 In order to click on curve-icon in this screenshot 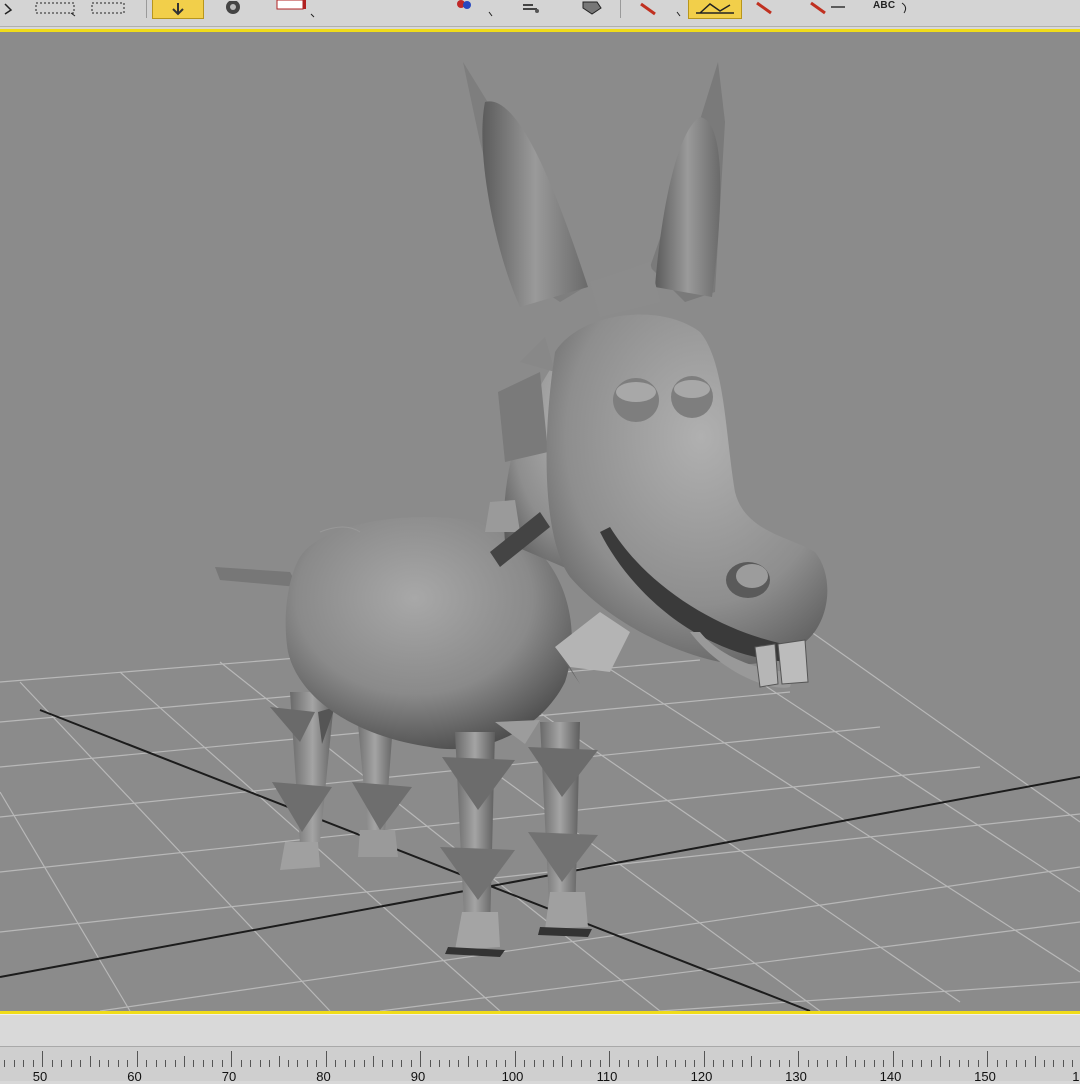, I will do `click(906, 9)`.